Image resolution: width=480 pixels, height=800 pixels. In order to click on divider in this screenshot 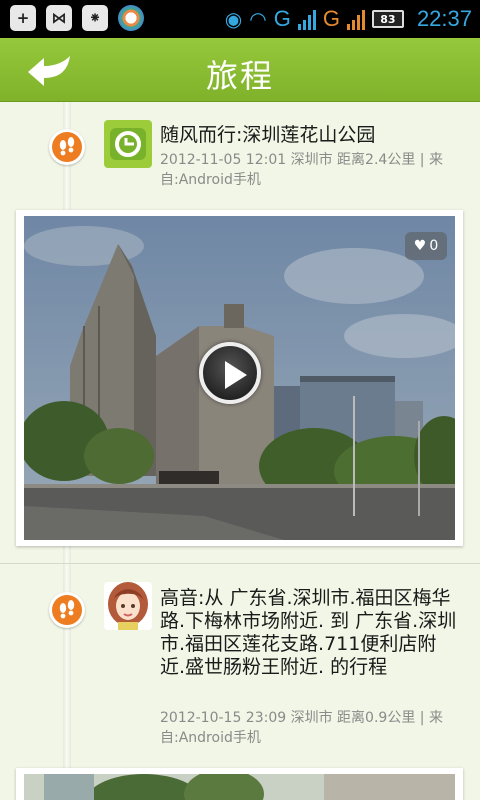, I will do `click(240, 563)`.